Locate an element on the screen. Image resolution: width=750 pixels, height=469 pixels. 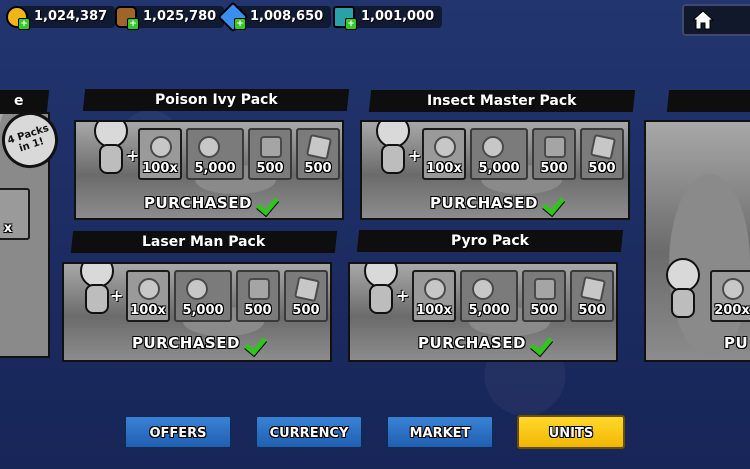
reward-tile-units: 200x is located at coordinates (730, 296).